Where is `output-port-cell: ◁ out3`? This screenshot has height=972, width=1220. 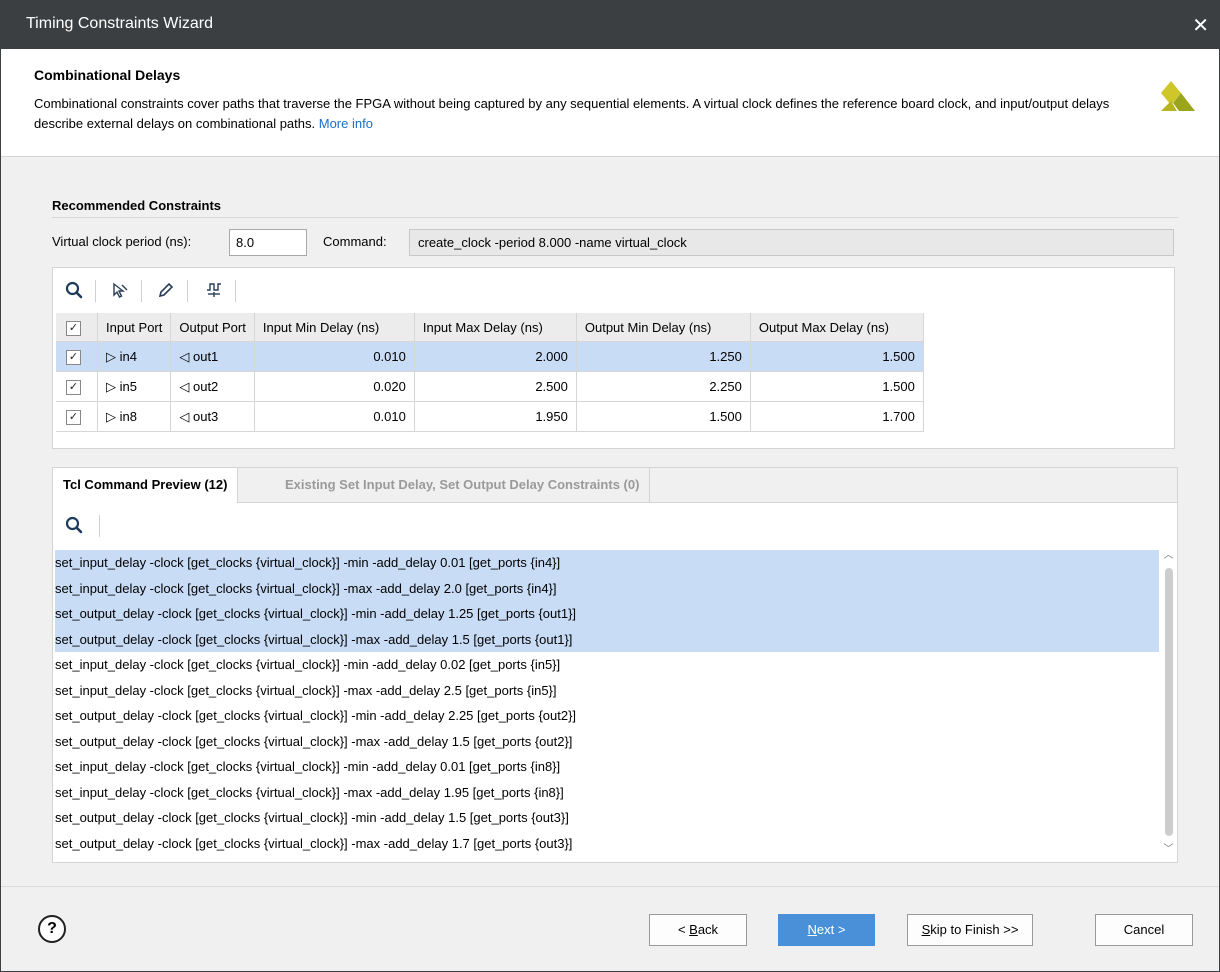 output-port-cell: ◁ out3 is located at coordinates (212, 416).